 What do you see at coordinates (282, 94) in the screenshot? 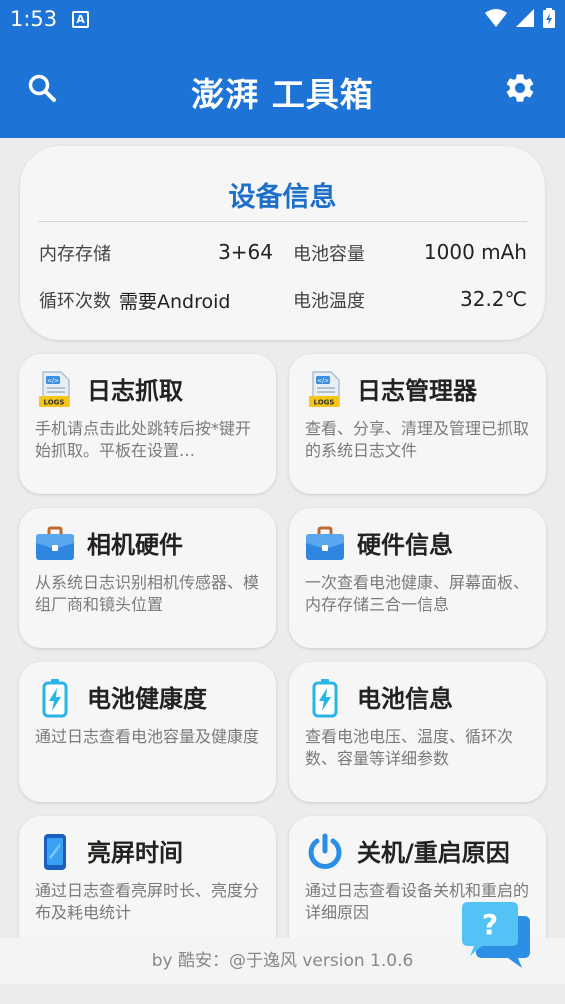
I see `app-title: 澎湃 工具箱` at bounding box center [282, 94].